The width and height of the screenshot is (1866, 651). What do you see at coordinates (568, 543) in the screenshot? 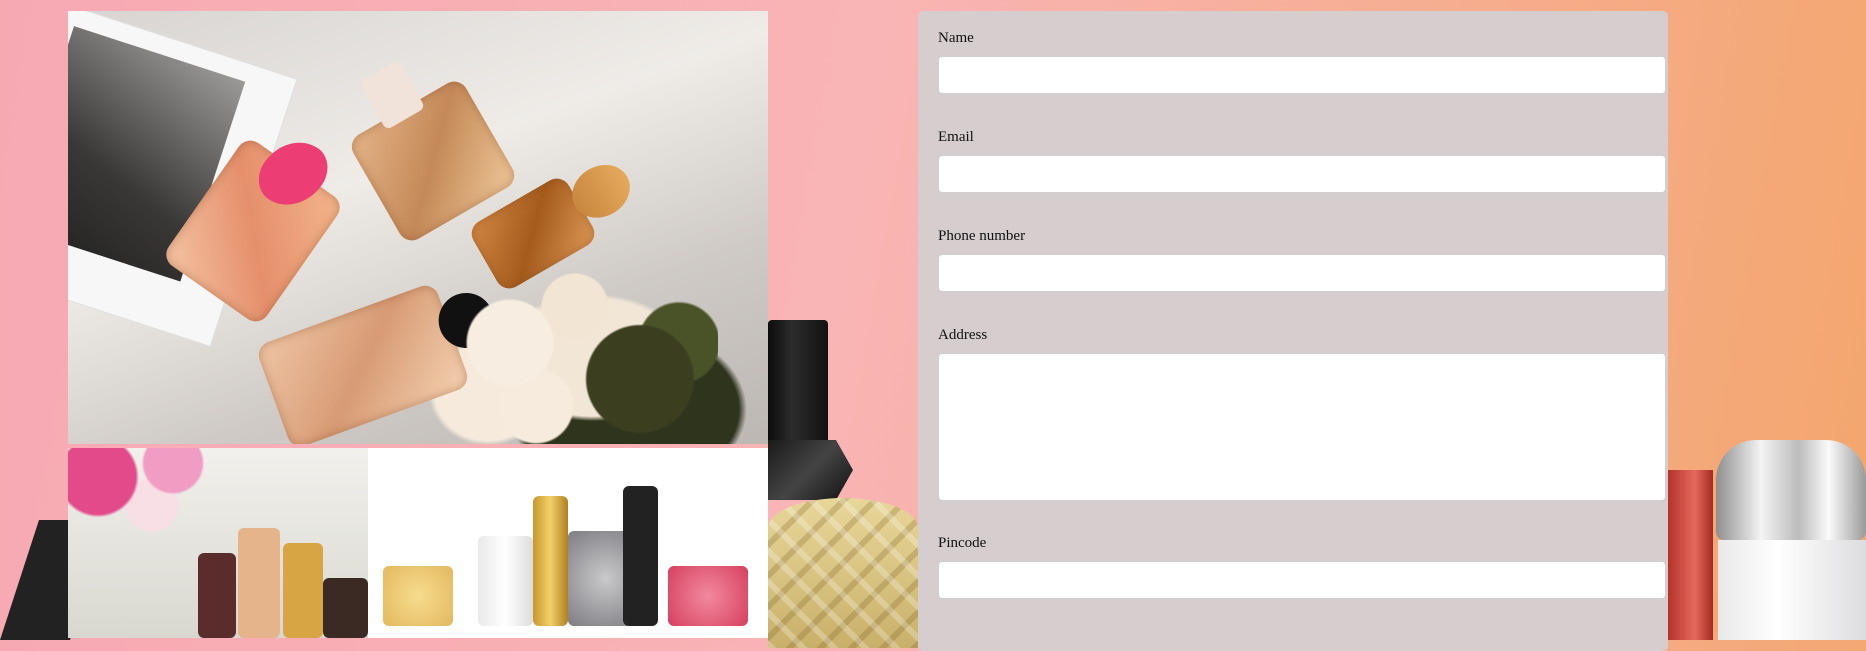
I see `perfume-collection-product-photo` at bounding box center [568, 543].